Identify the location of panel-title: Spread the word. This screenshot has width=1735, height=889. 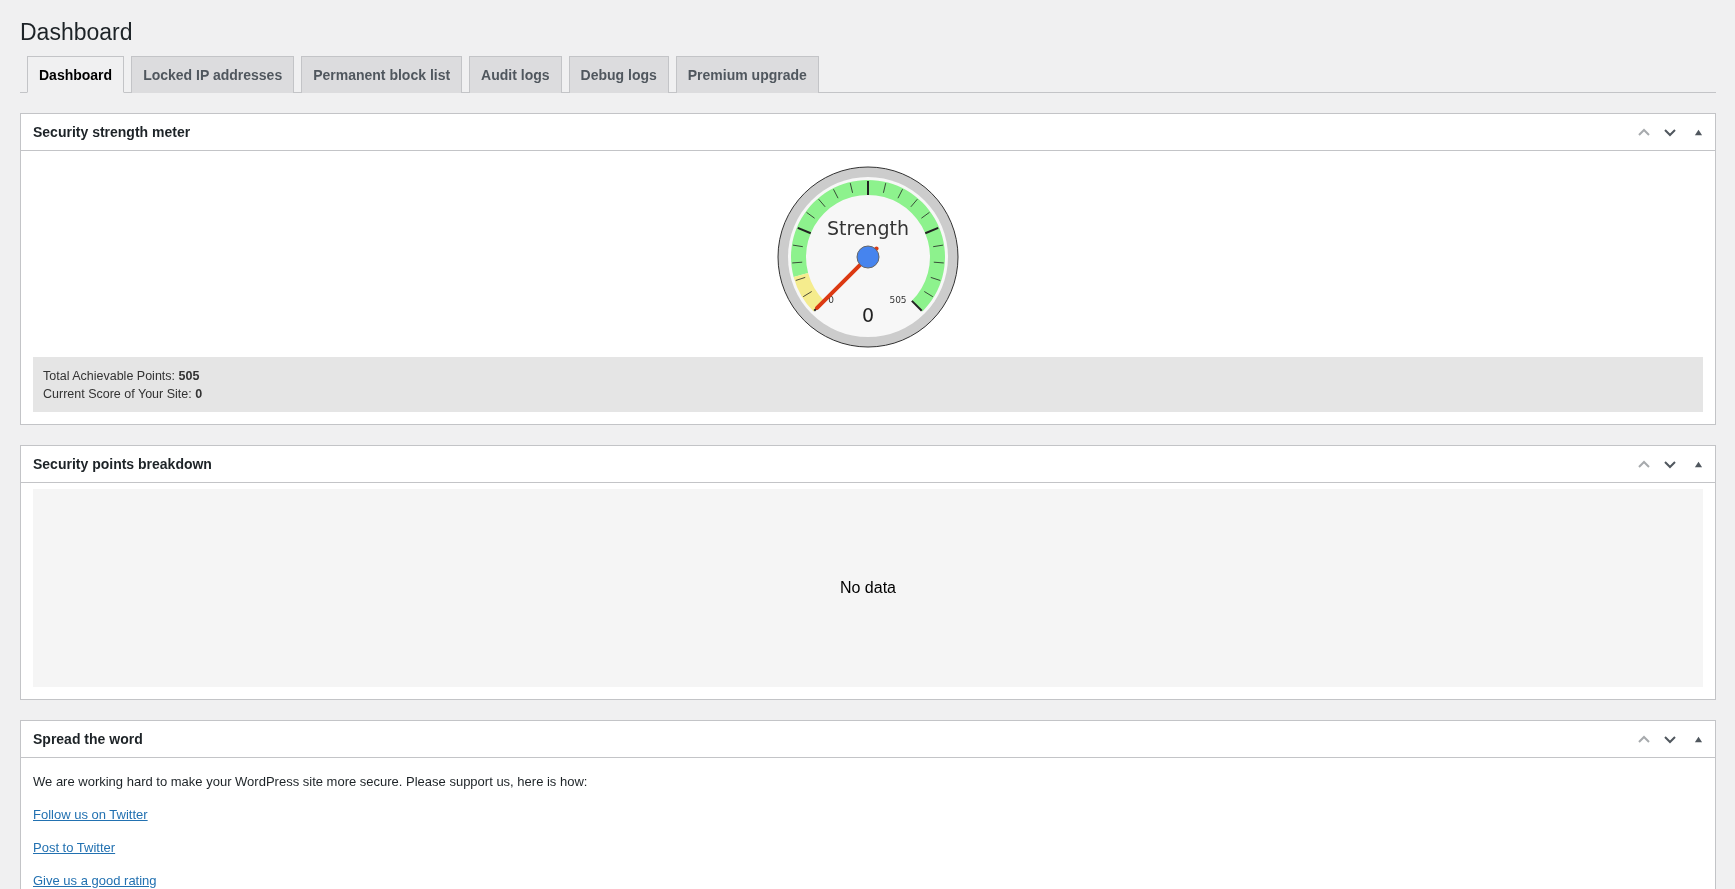
(88, 739).